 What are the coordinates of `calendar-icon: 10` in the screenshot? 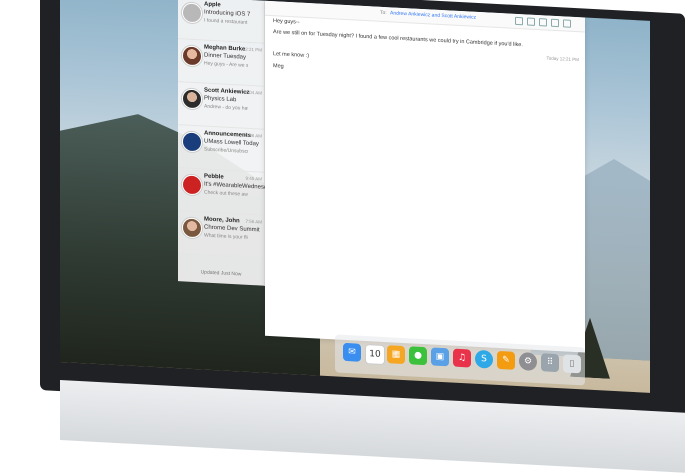 It's located at (375, 354).